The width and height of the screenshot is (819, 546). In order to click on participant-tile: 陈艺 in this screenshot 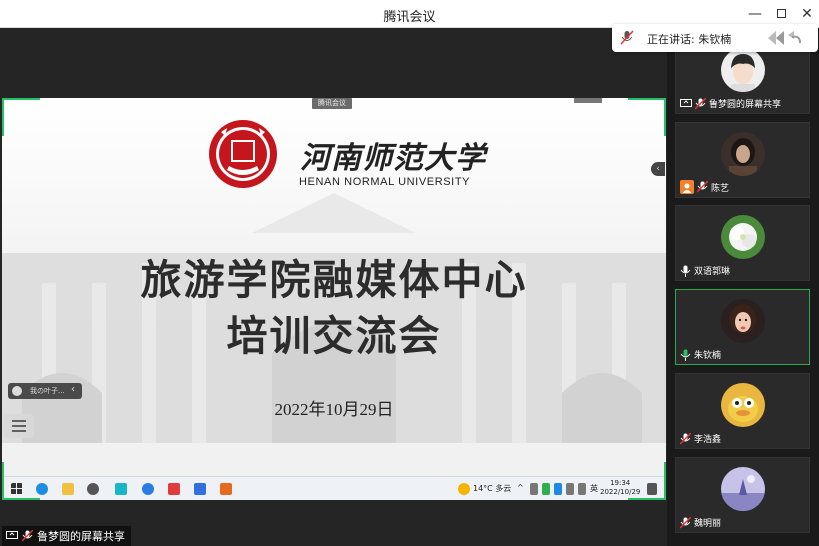, I will do `click(742, 160)`.